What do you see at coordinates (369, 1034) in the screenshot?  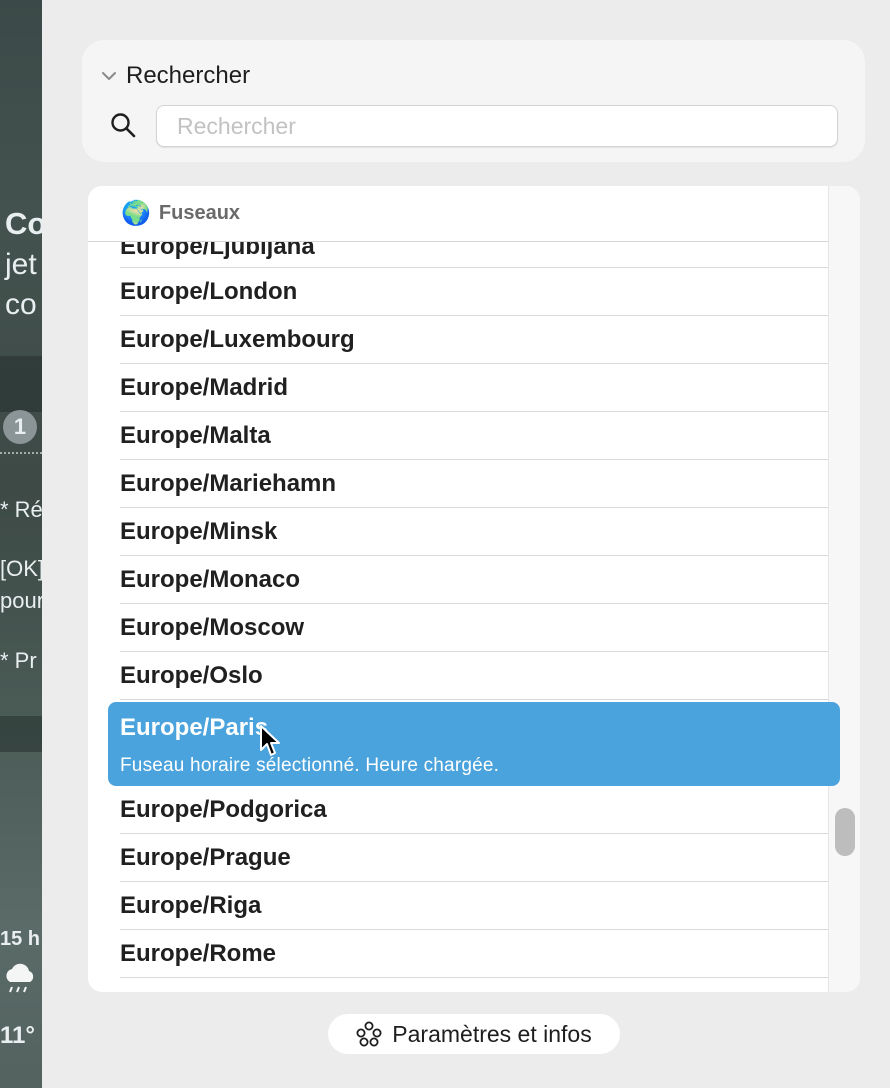 I see `settings-cluster-icon` at bounding box center [369, 1034].